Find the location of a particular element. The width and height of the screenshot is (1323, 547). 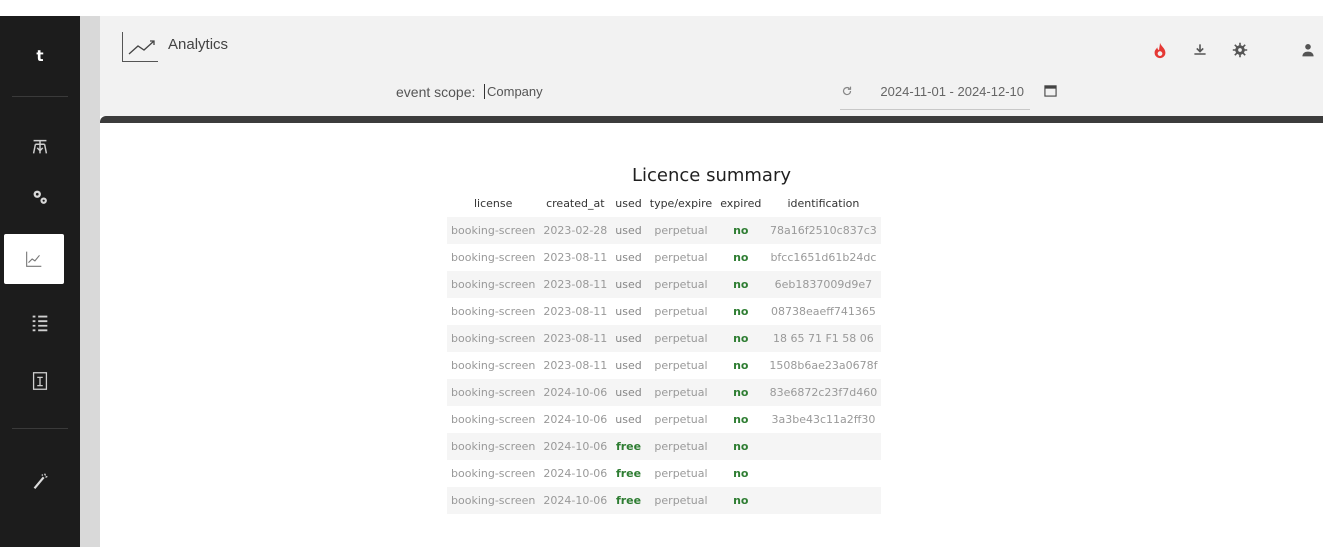

sidebar-item-list is located at coordinates (40, 323).